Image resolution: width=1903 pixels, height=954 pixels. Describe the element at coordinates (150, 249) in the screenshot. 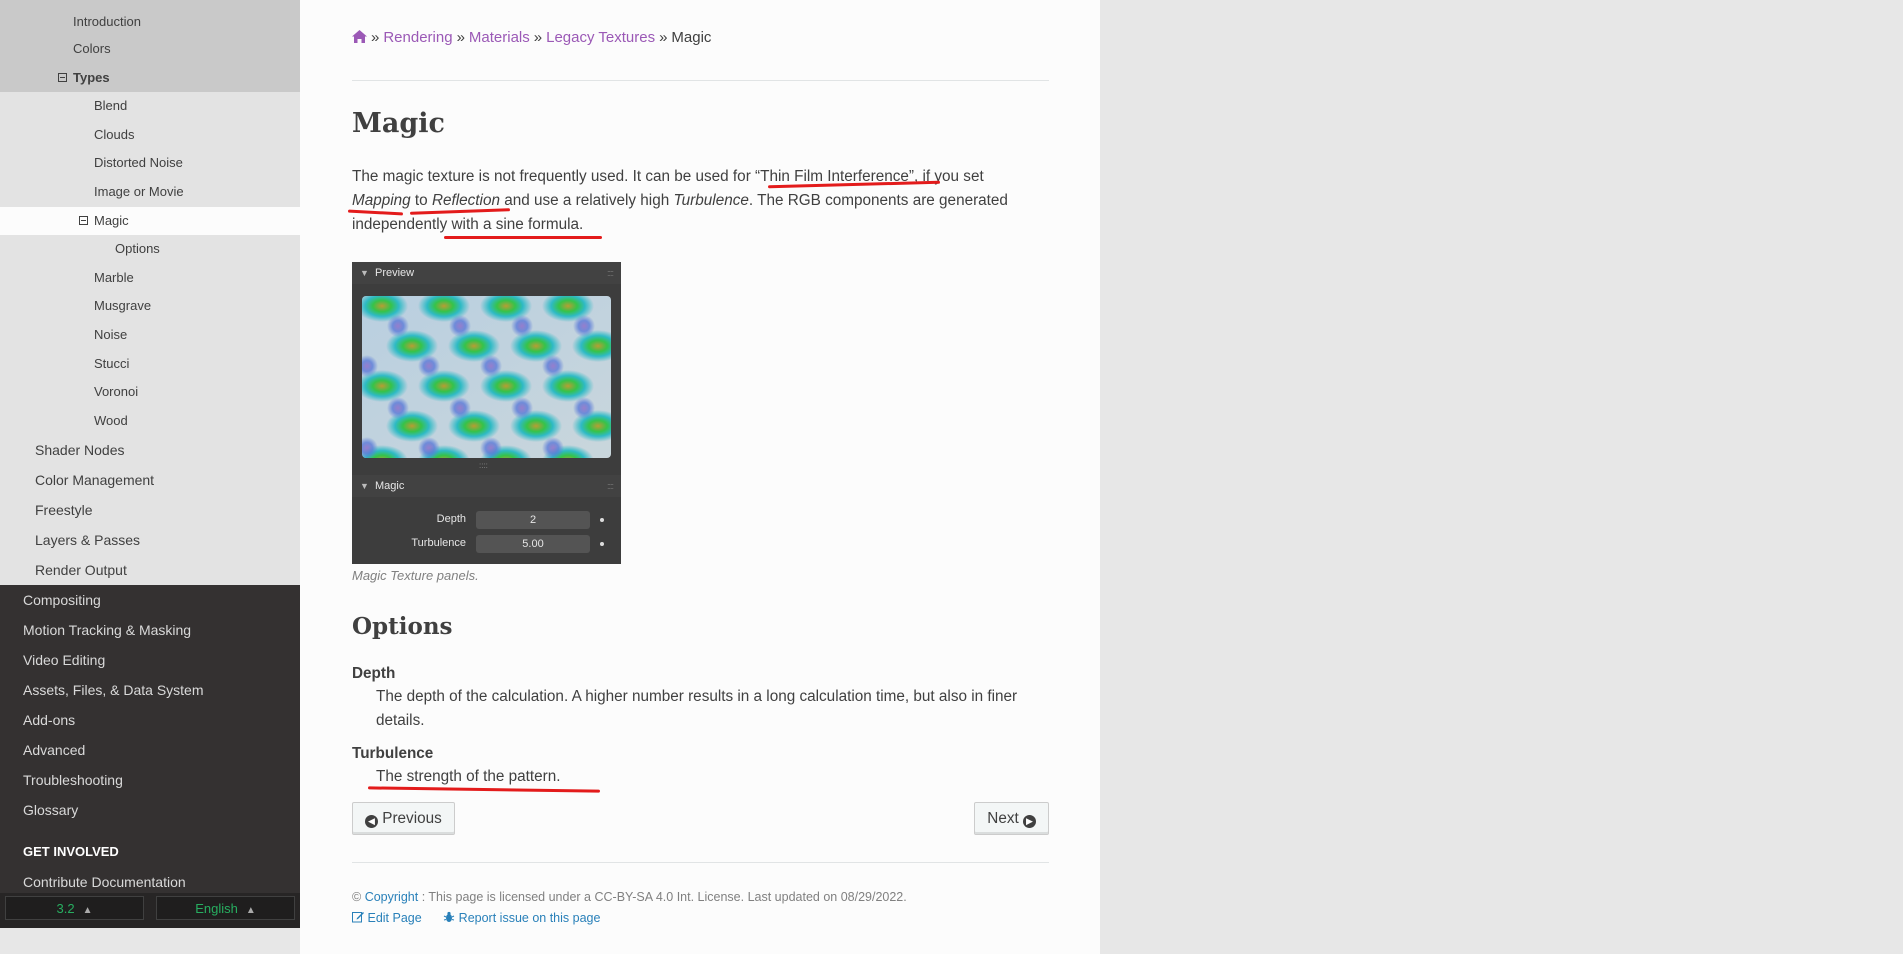

I see `sidebar-item-options: Options` at that location.